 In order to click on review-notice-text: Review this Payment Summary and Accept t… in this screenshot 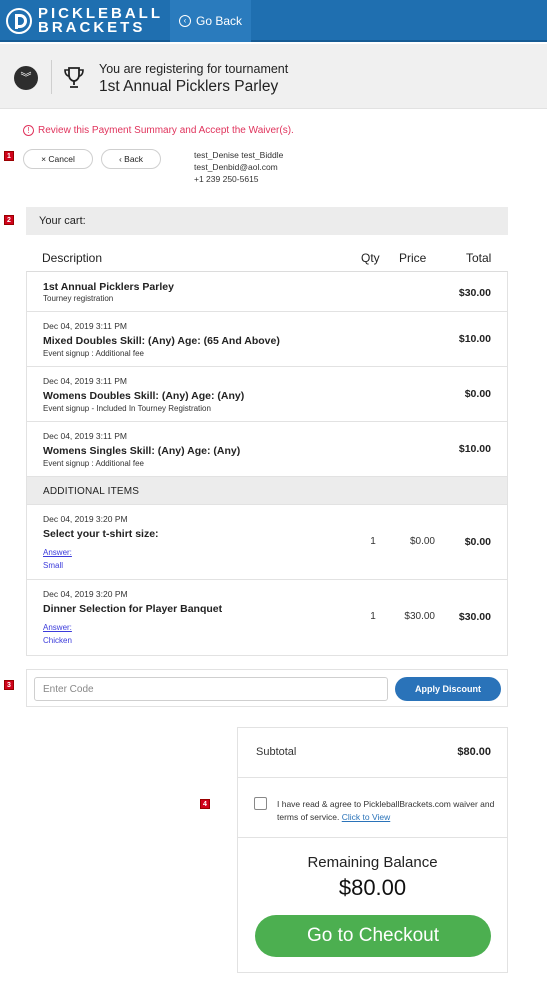, I will do `click(166, 130)`.